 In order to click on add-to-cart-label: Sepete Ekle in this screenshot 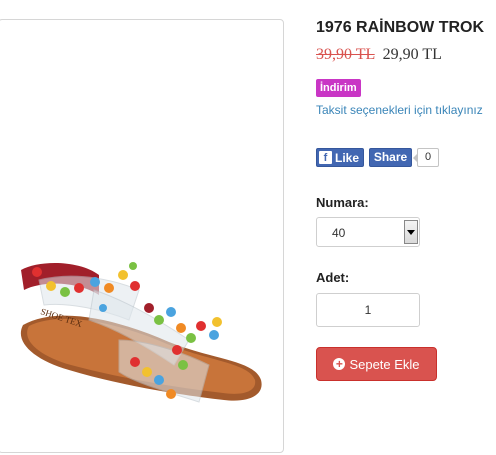, I will do `click(384, 364)`.